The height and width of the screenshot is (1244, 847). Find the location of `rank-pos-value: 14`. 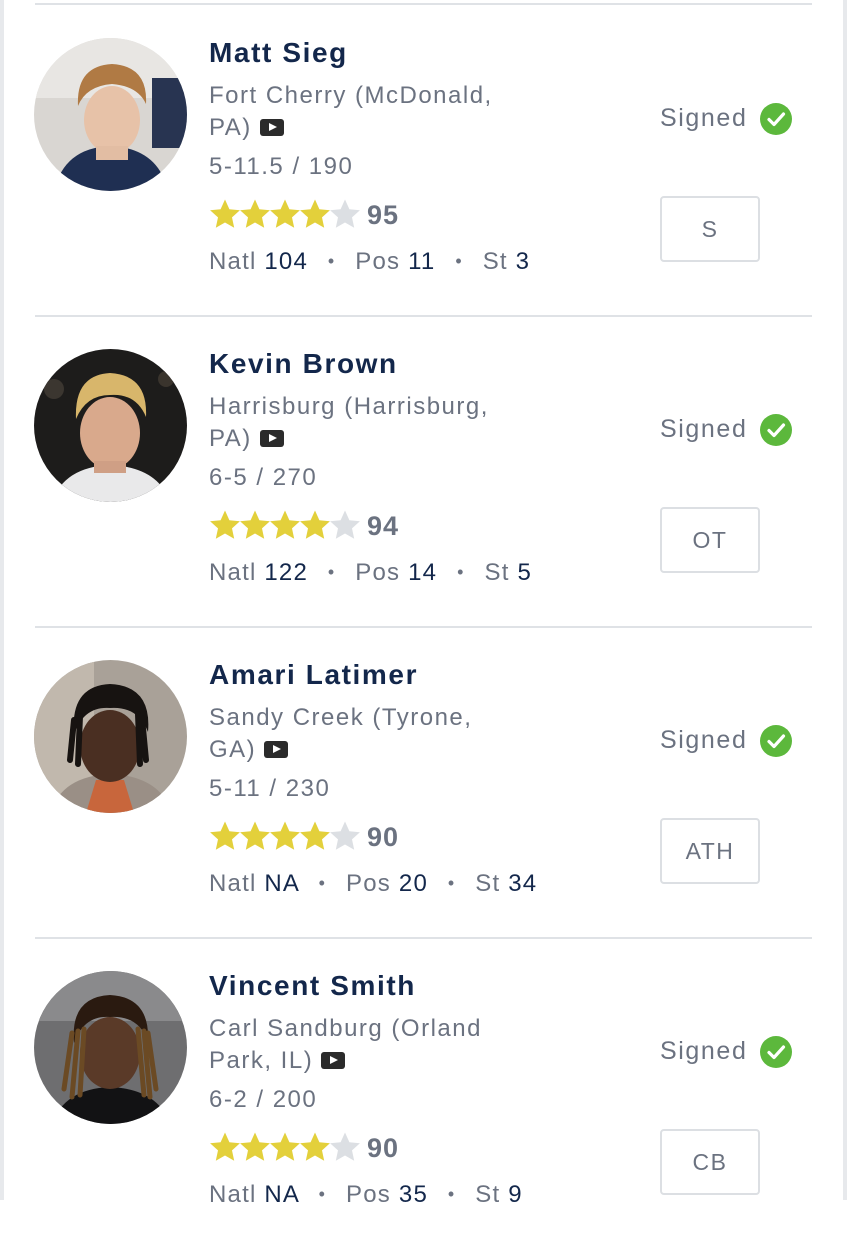

rank-pos-value: 14 is located at coordinates (422, 572).